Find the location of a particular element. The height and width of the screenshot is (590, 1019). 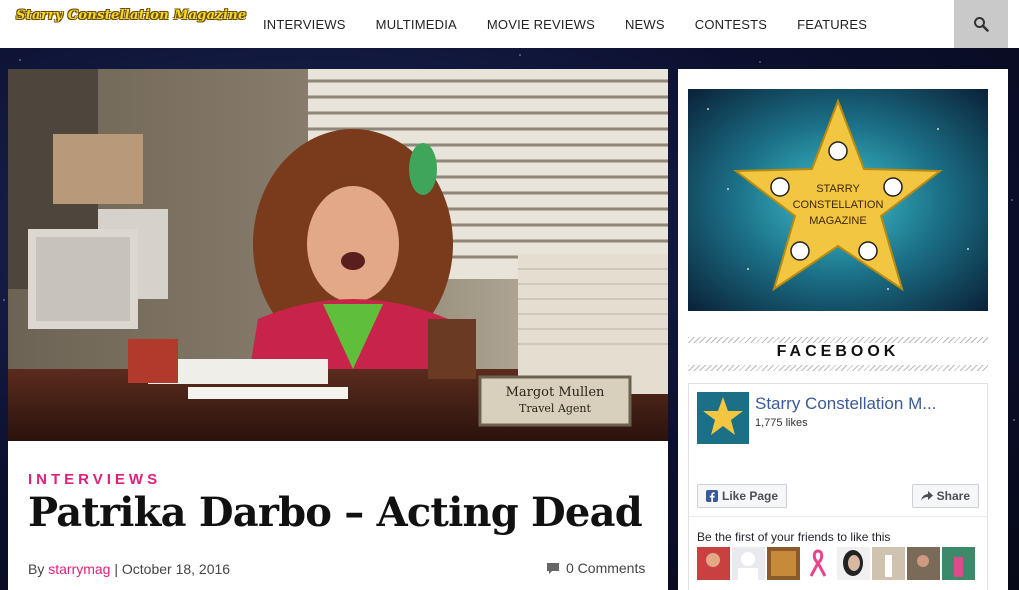

nameplate-line1: Margot Mullen is located at coordinates (555, 392).